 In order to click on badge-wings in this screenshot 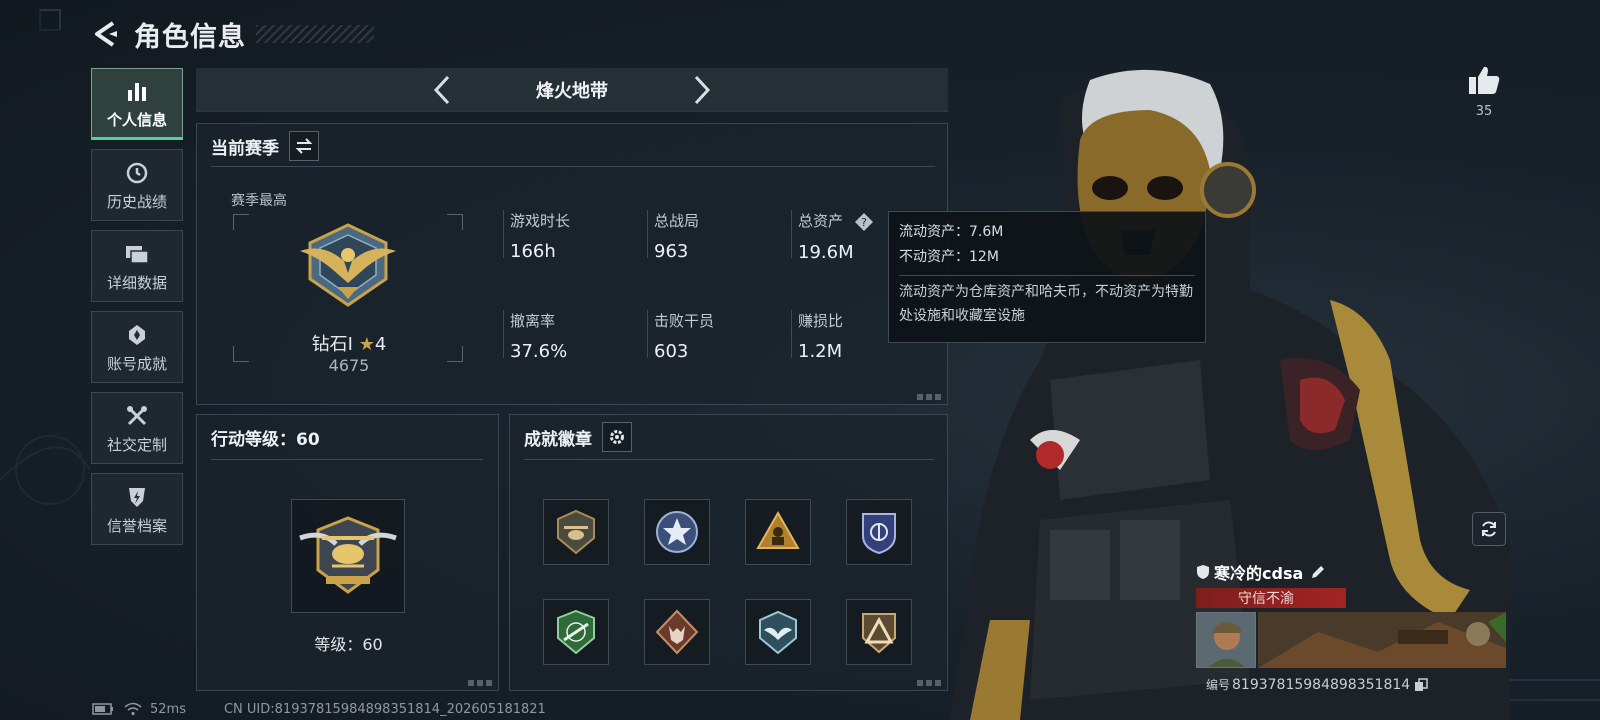, I will do `click(778, 632)`.